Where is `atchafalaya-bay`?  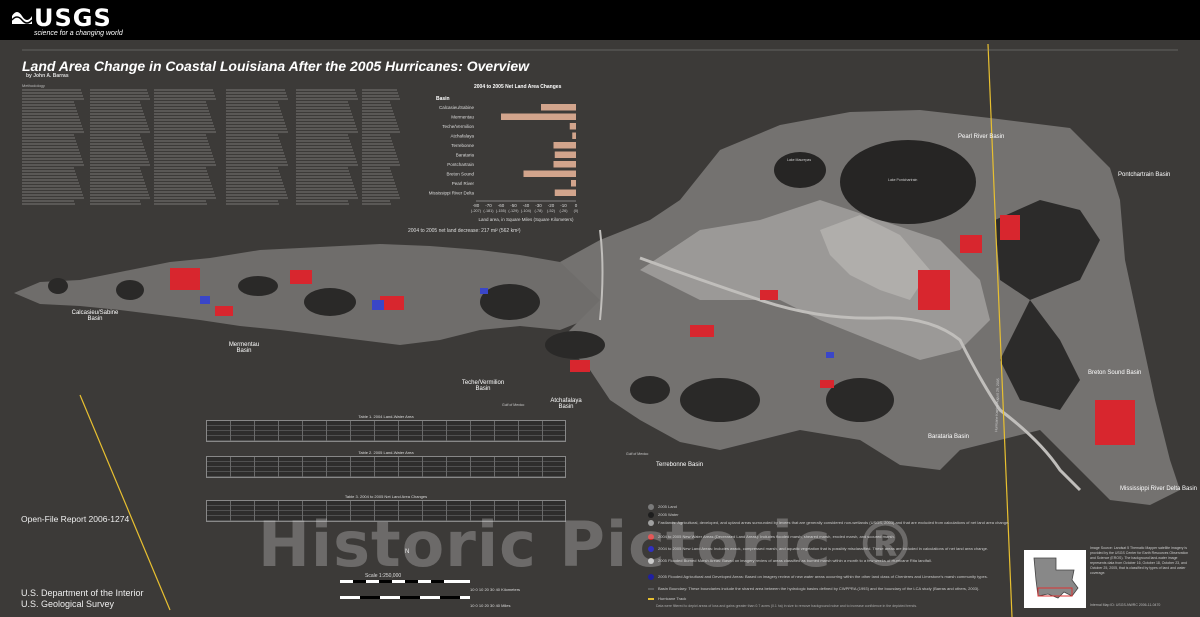
atchafalaya-bay is located at coordinates (575, 345).